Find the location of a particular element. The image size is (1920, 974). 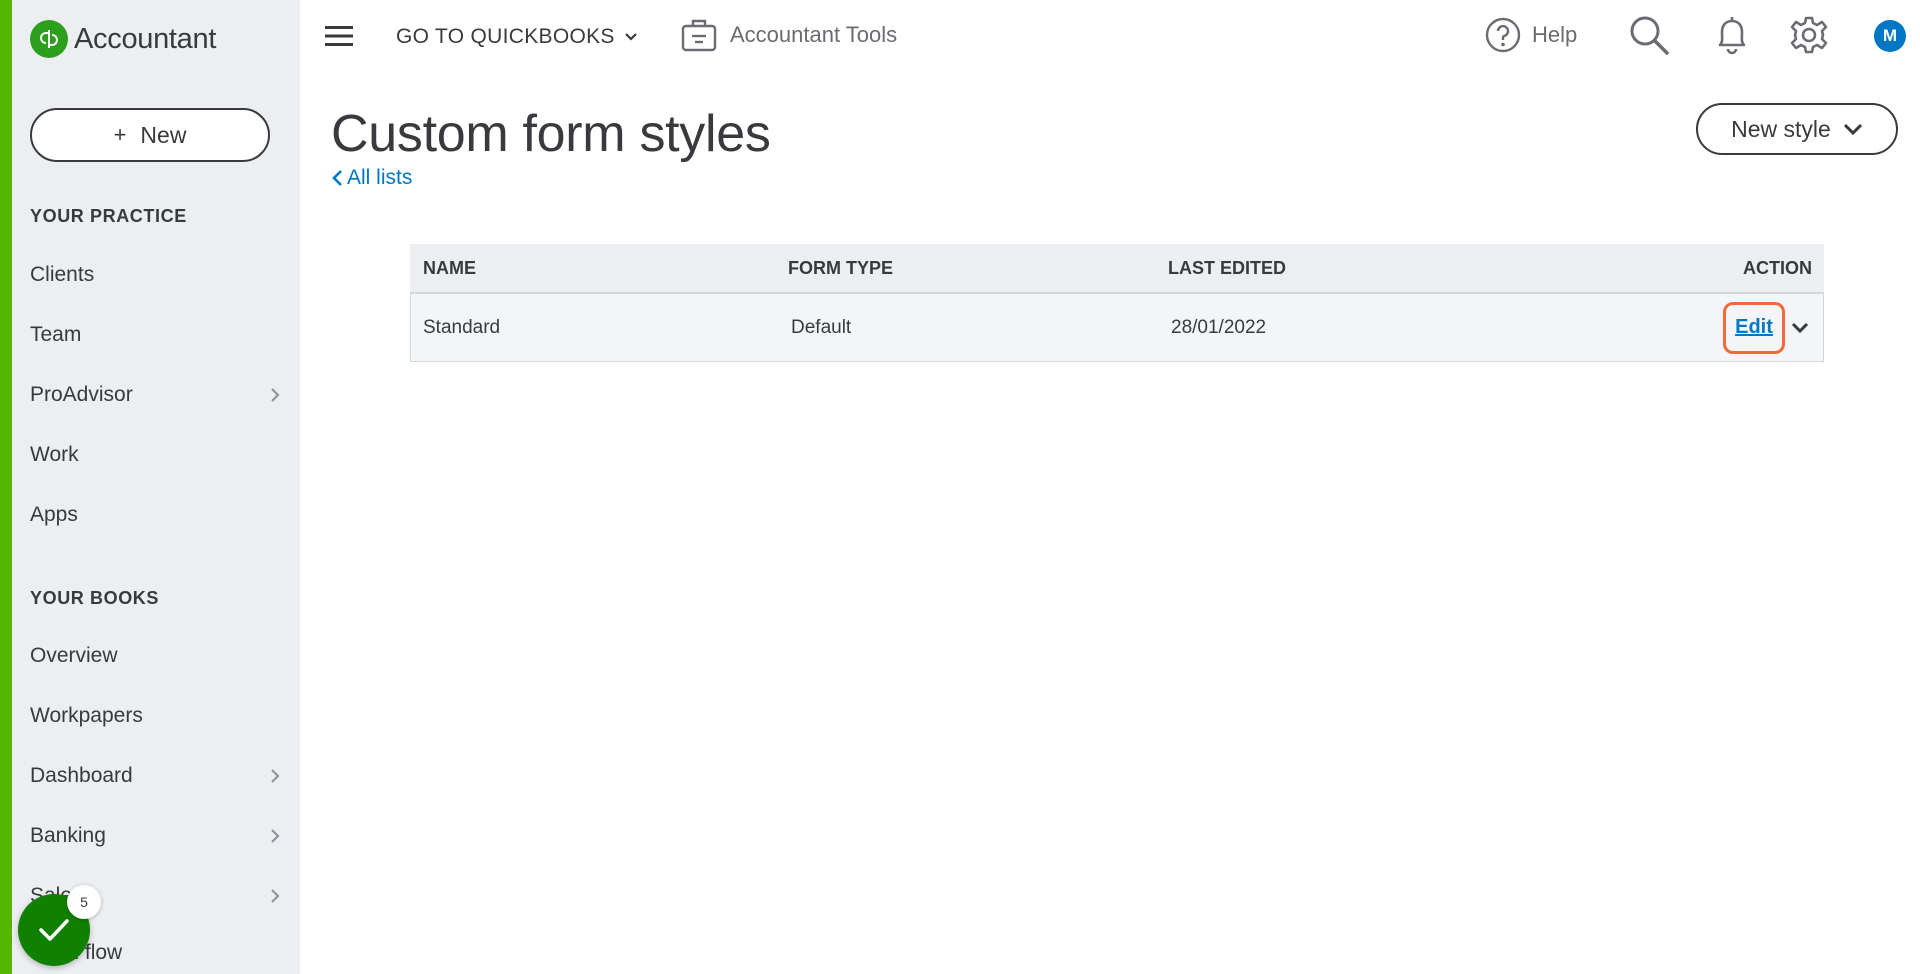

brand: Accountant is located at coordinates (123, 39).